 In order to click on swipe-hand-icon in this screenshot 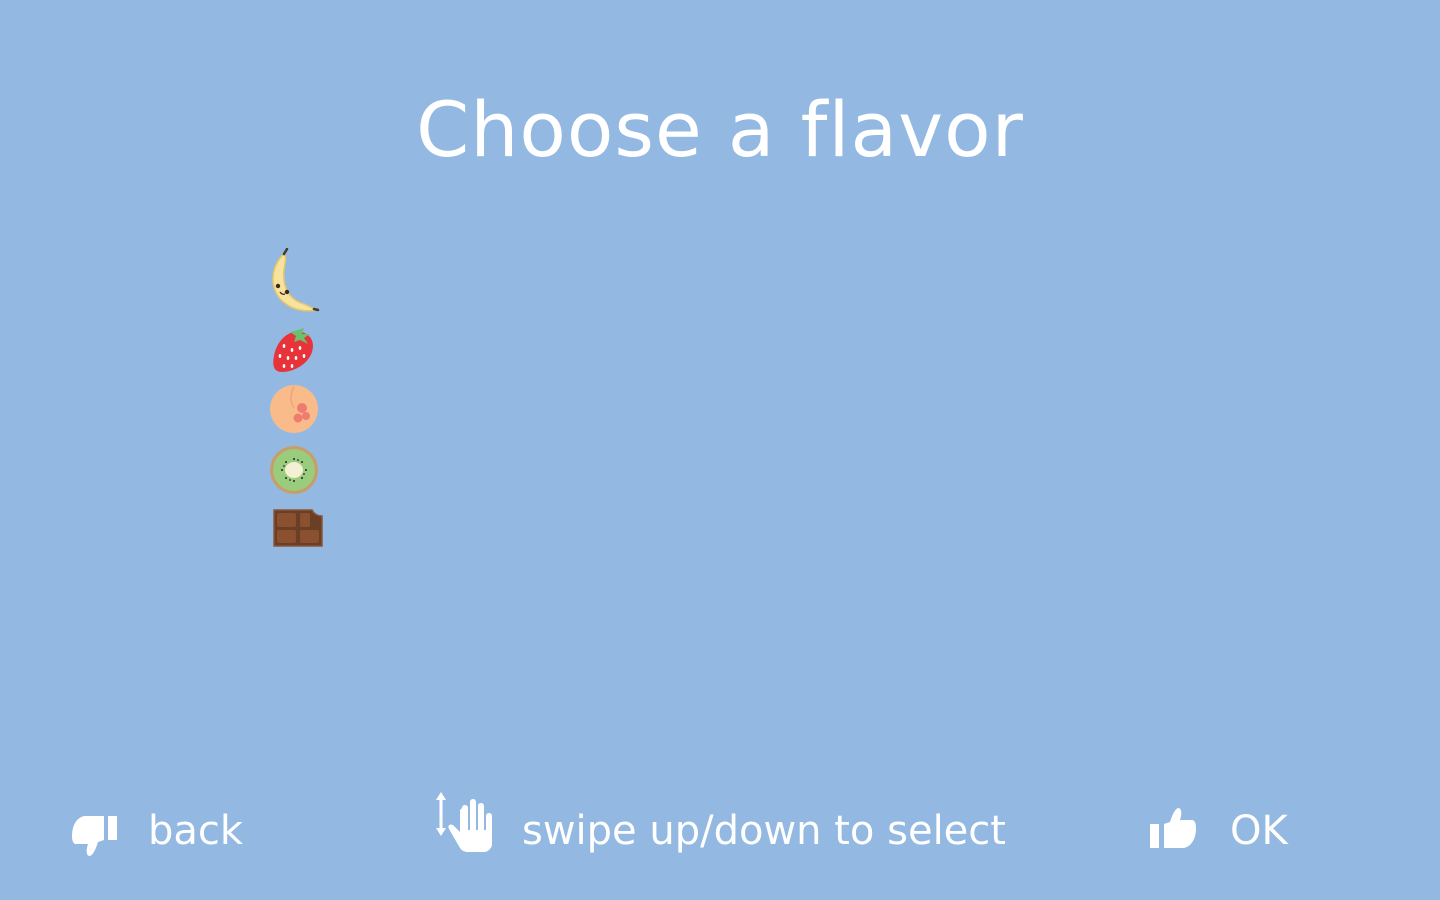, I will do `click(463, 823)`.